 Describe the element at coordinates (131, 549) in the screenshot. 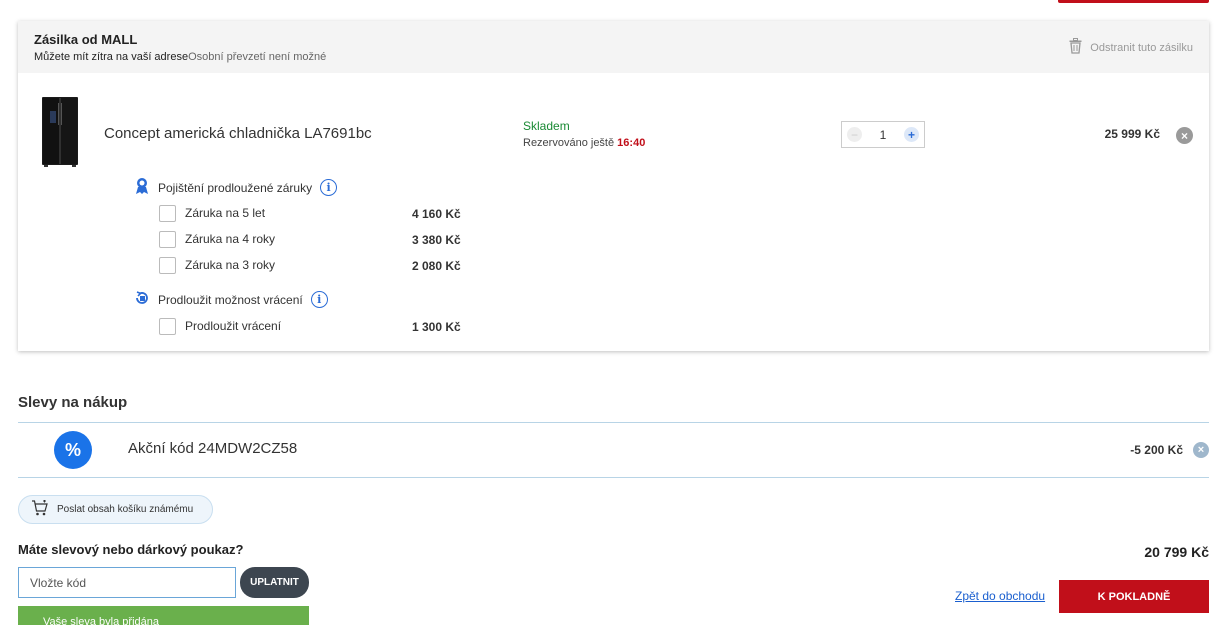

I see `voucher-question: Máte slevový nebo dárkový poukaz?` at that location.